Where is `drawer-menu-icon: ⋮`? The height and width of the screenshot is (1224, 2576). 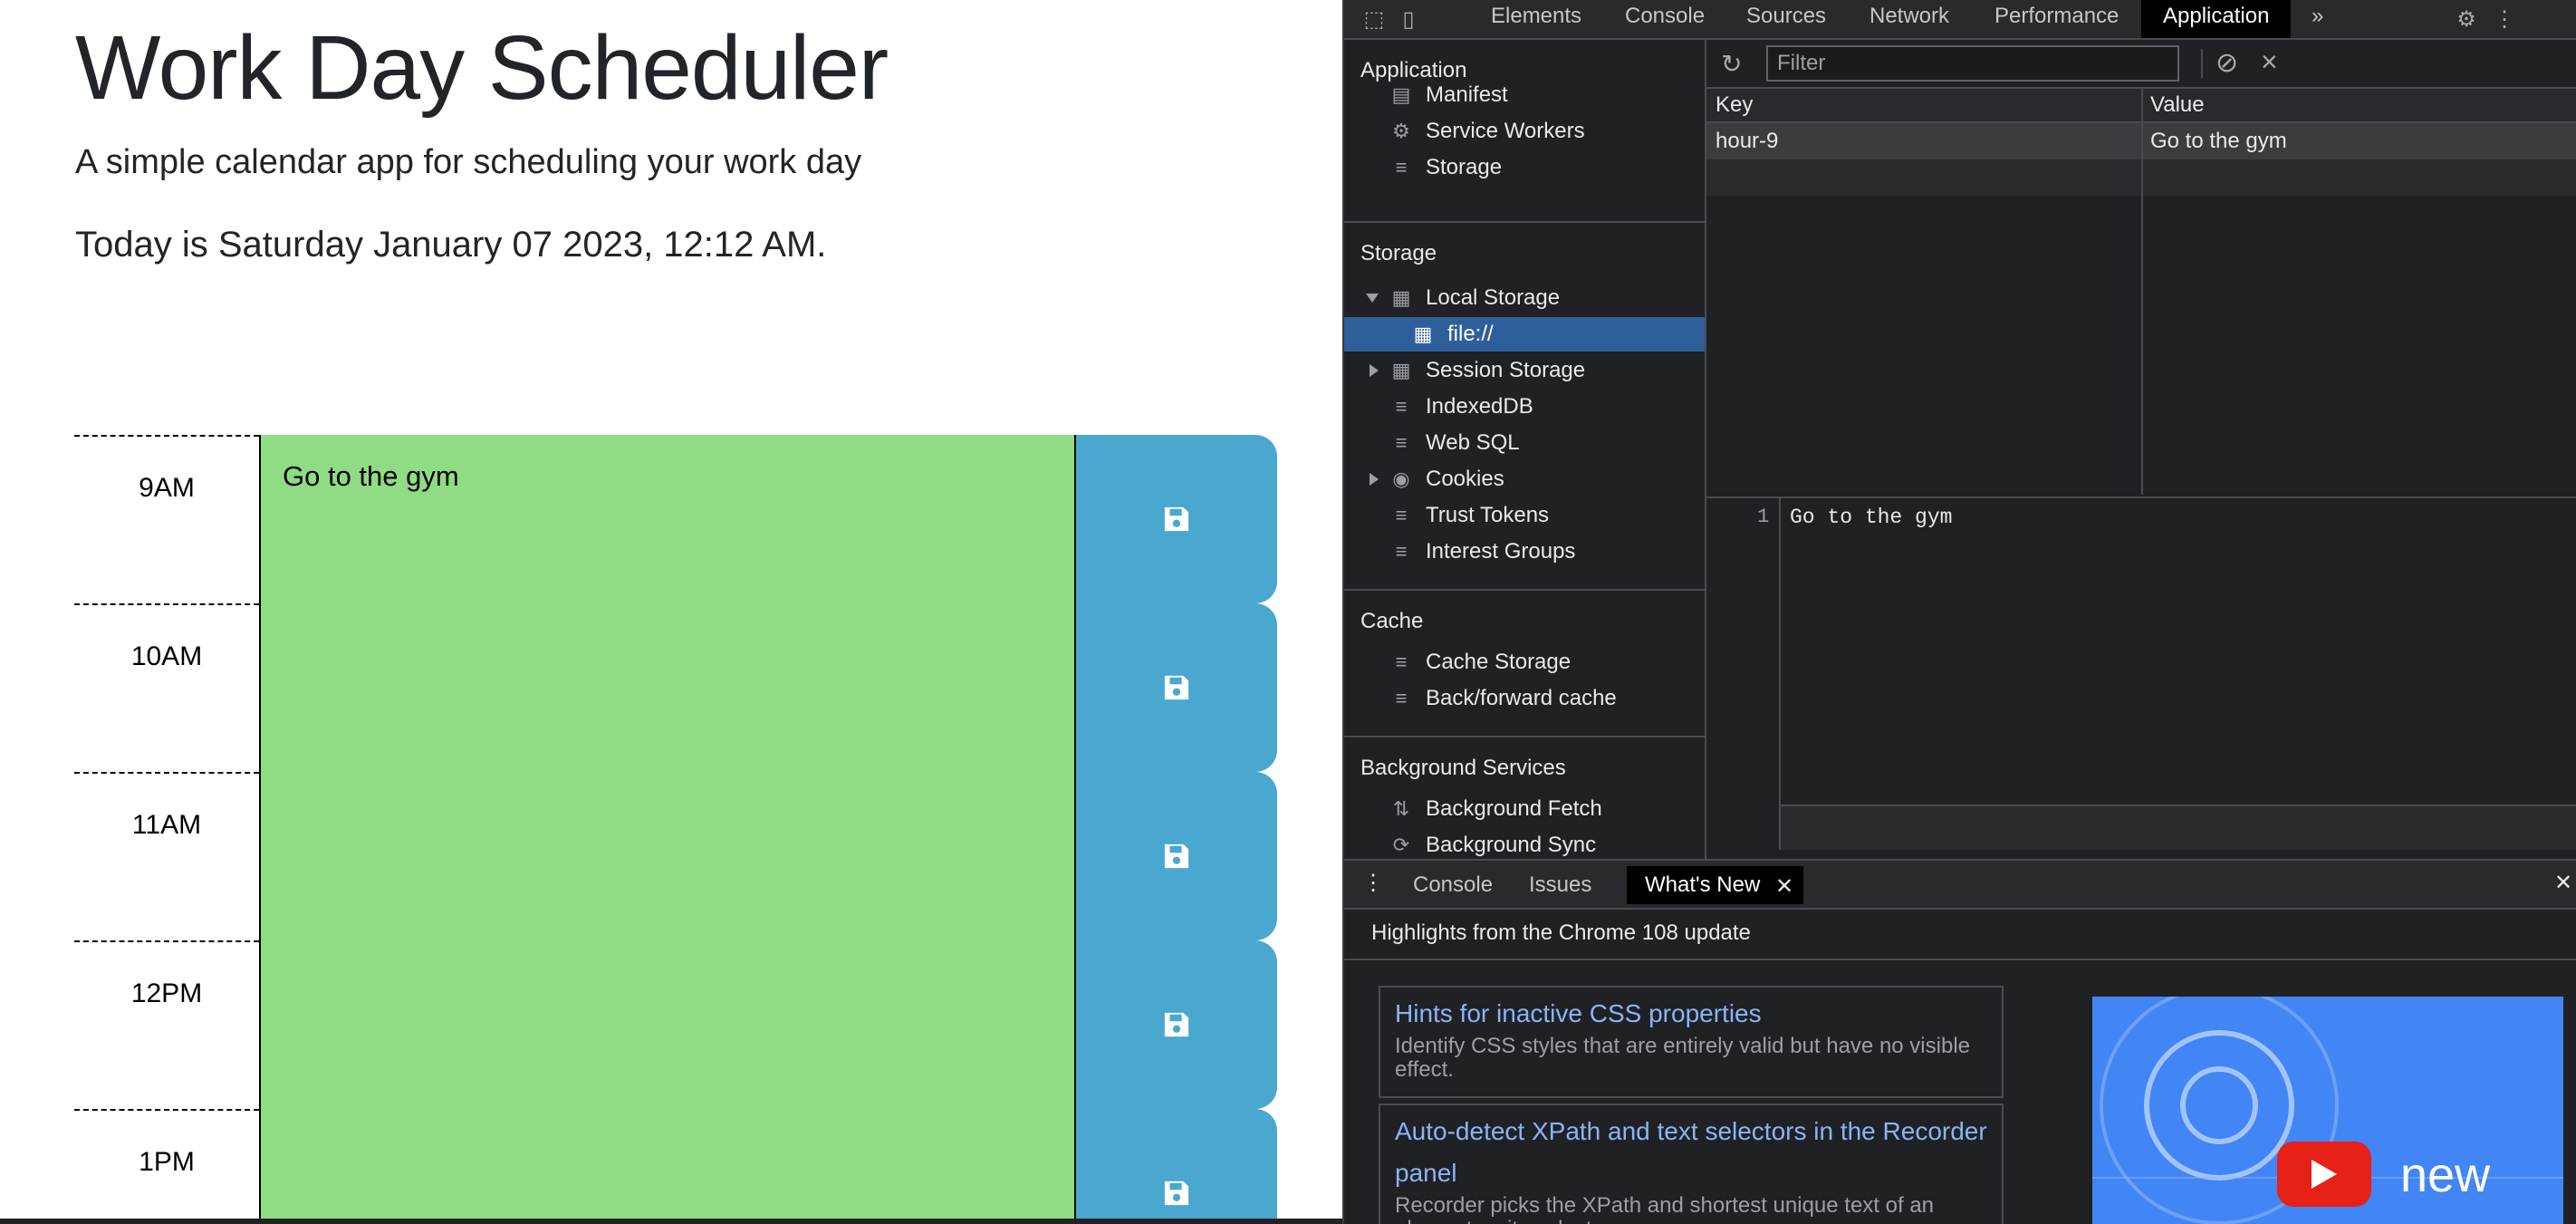
drawer-menu-icon: ⋮ is located at coordinates (1373, 883).